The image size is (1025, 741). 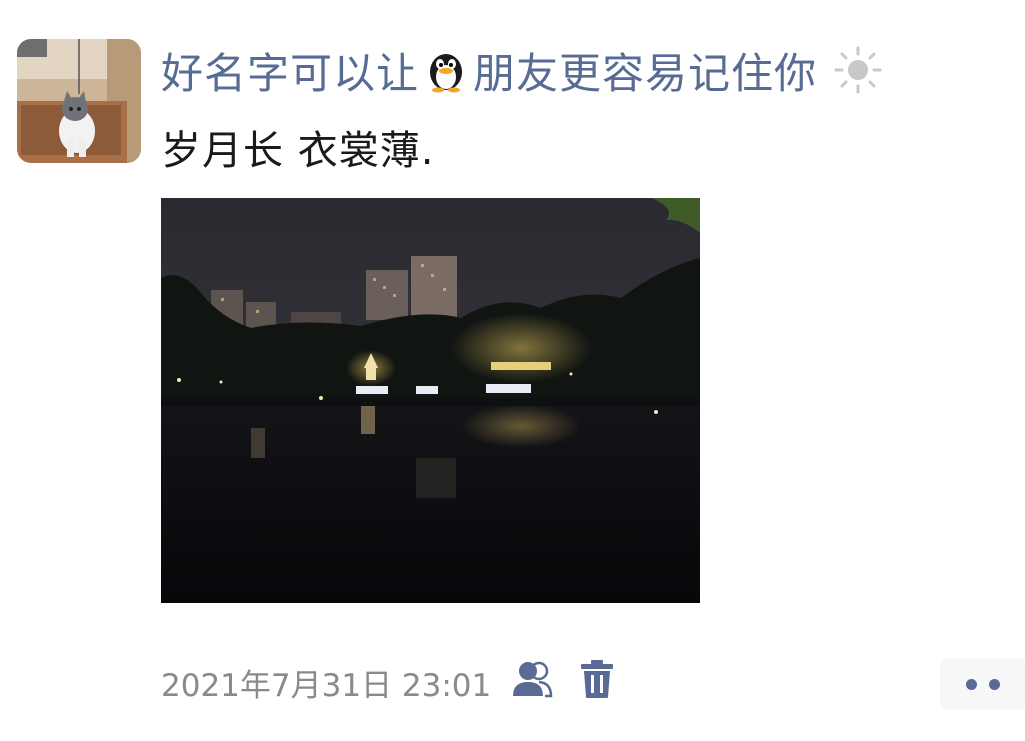 I want to click on post-timestamp: 2021年7月31日 23:01, so click(x=326, y=686).